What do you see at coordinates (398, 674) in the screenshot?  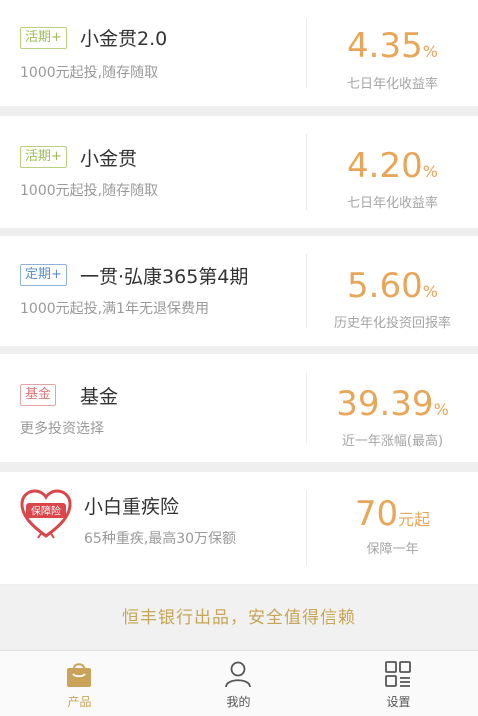 I see `grid-icon` at bounding box center [398, 674].